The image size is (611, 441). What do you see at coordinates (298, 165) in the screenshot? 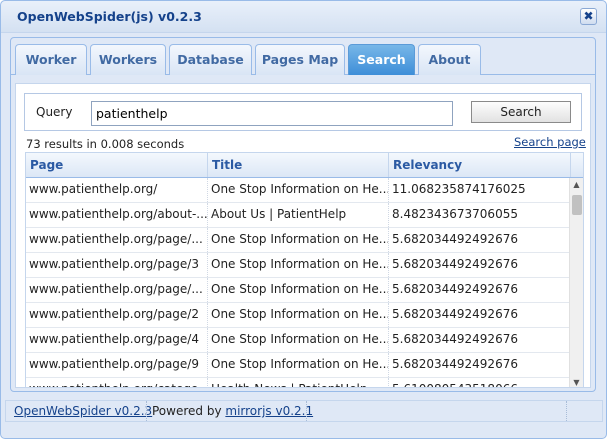
I see `column-header-title: Title` at bounding box center [298, 165].